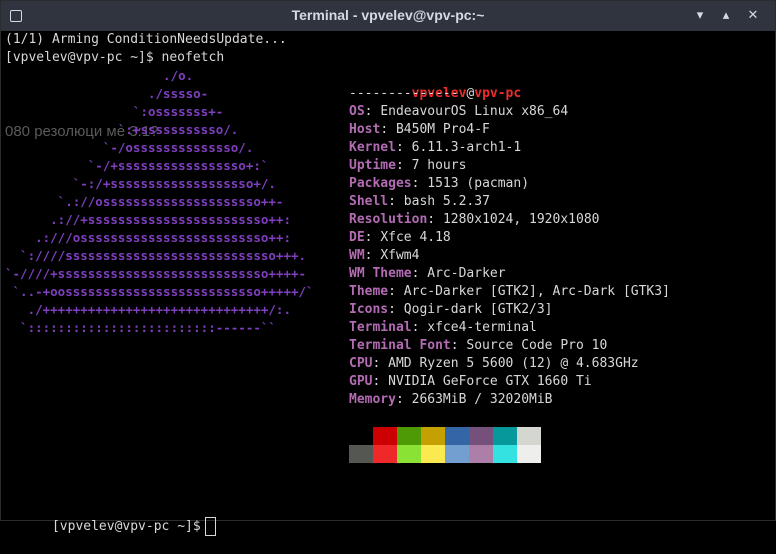 This screenshot has width=776, height=554. I want to click on title-bar: Terminal - vpvelev@vpv-pc:~ ▾ ▴ ✕, so click(388, 16).